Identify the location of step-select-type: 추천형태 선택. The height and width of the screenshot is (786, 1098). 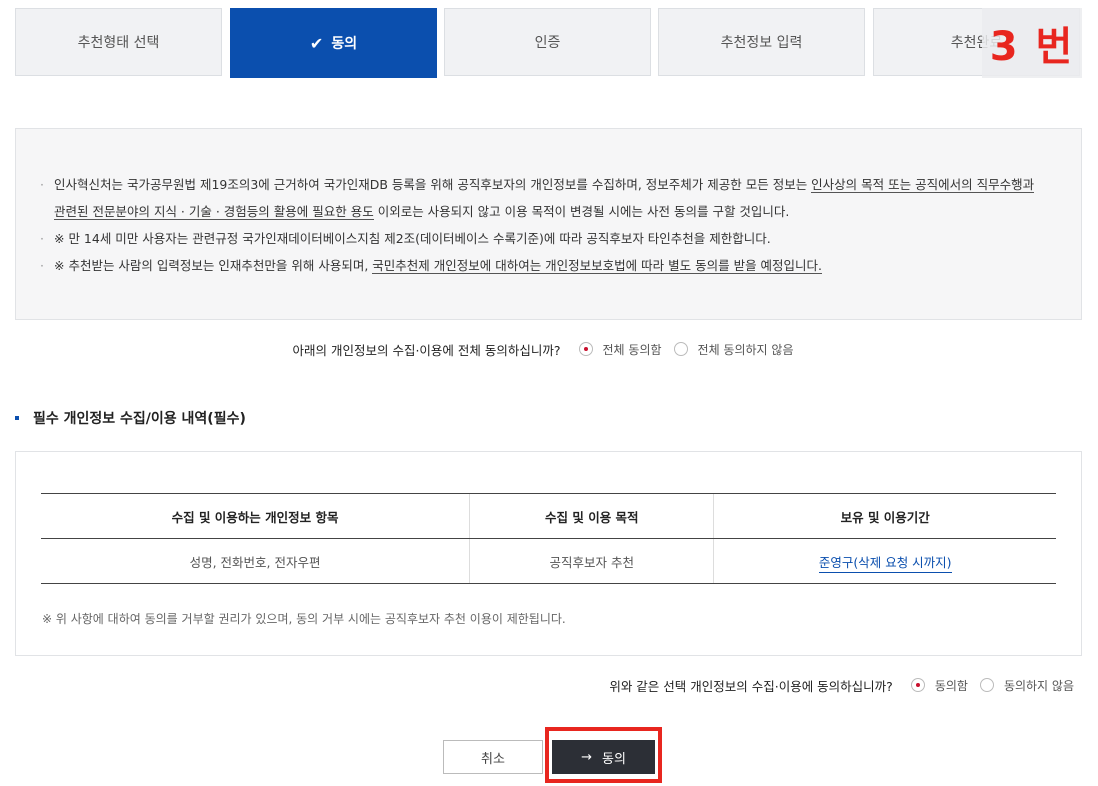
(118, 42).